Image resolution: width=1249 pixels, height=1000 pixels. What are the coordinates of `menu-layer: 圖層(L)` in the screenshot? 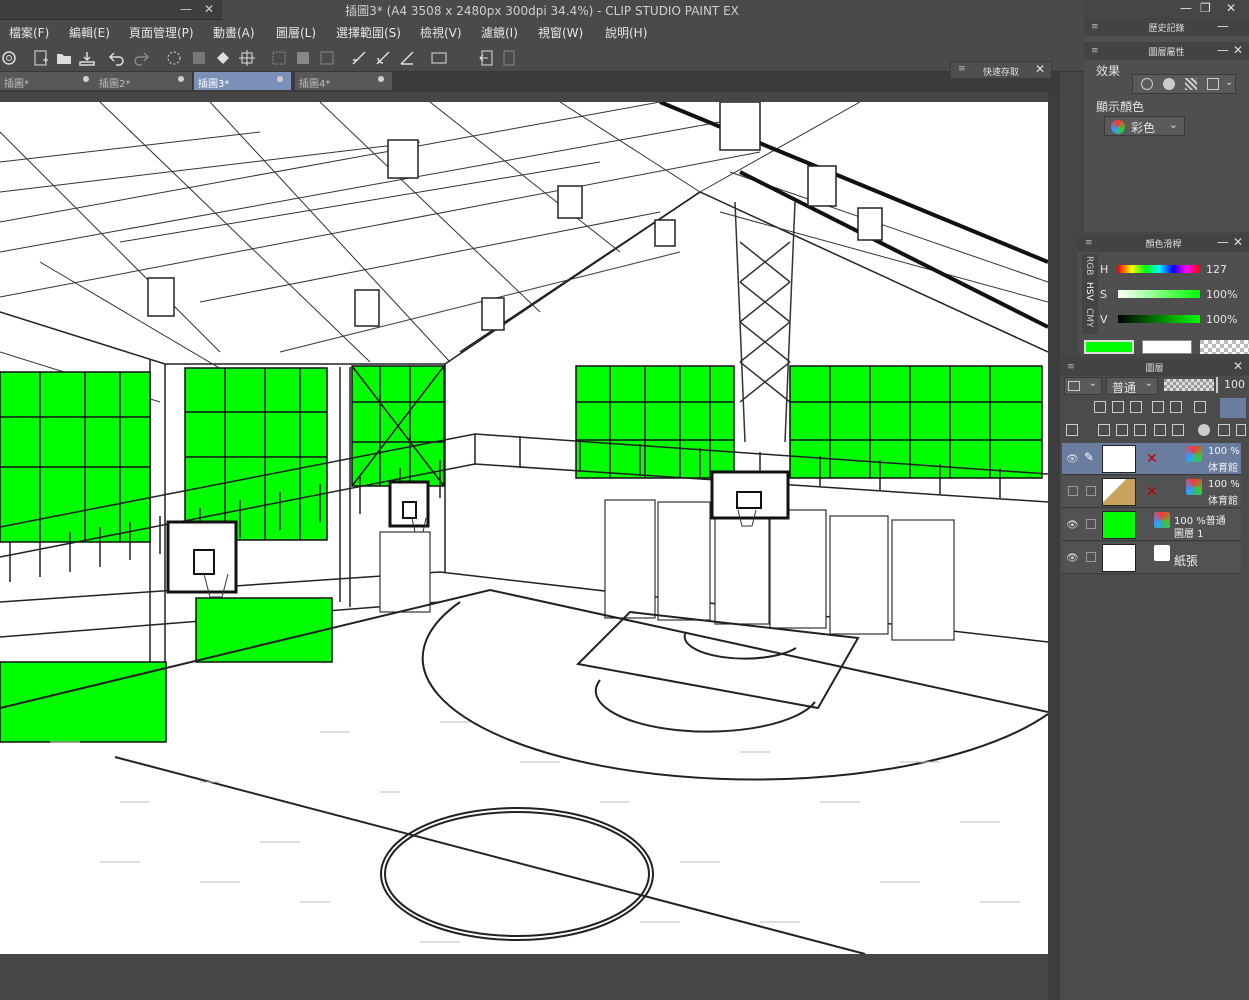 It's located at (296, 32).